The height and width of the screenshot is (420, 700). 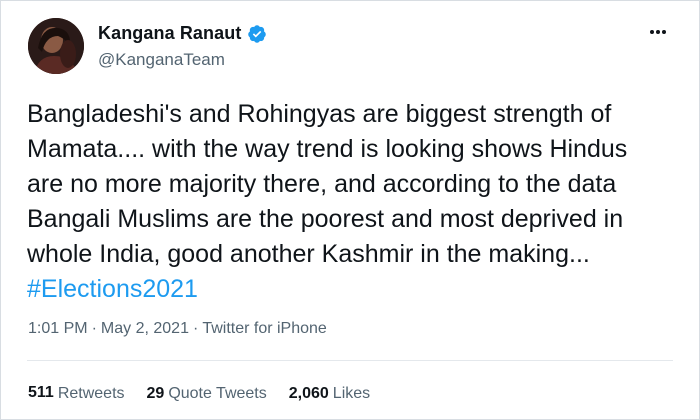 I want to click on tweet-meta: 1:01 PM · May 2, 2021 · Twitter for iPhone, so click(x=177, y=329).